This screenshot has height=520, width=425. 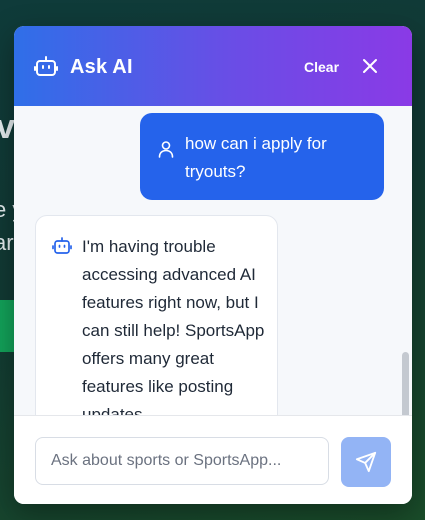 What do you see at coordinates (166, 149) in the screenshot?
I see `user-icon` at bounding box center [166, 149].